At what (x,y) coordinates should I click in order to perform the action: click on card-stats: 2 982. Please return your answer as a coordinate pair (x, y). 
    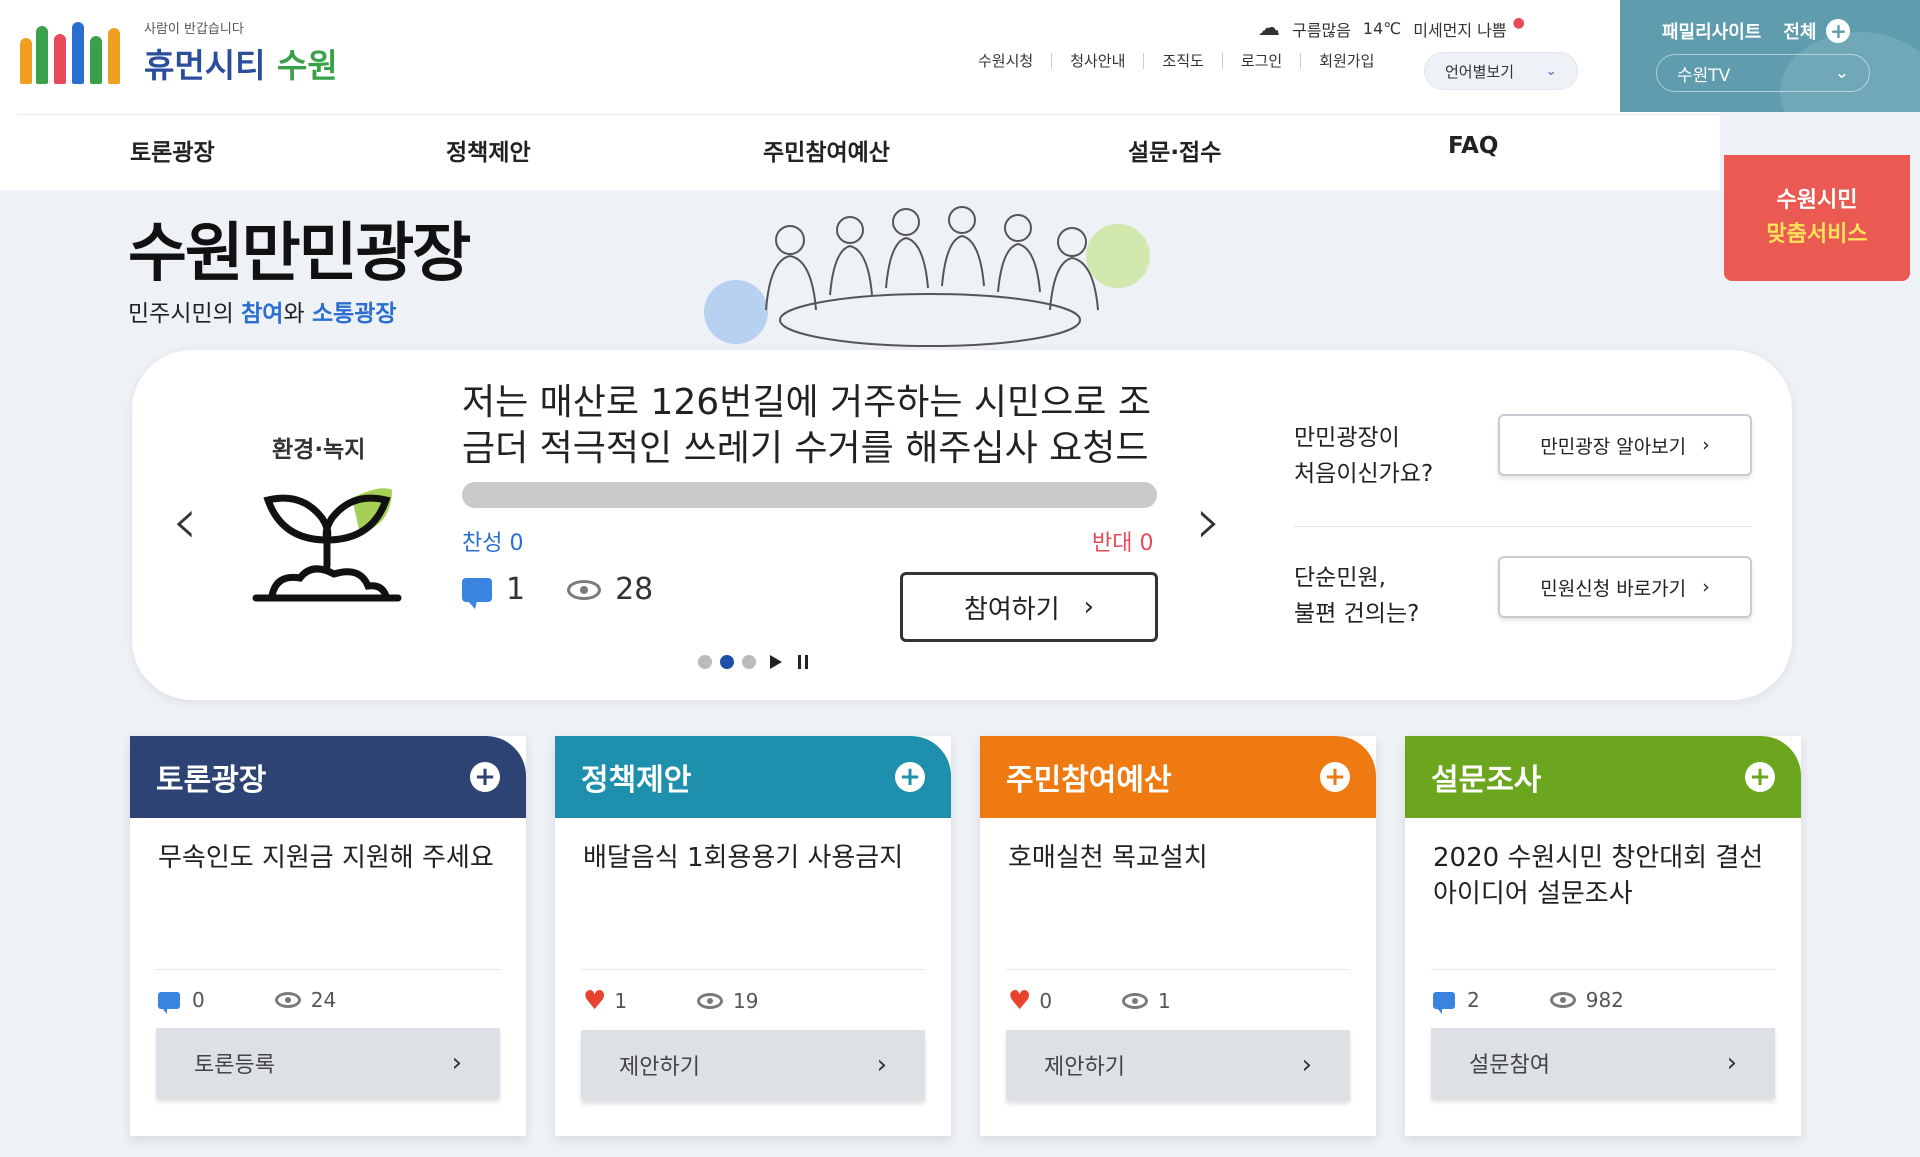
    Looking at the image, I should click on (1603, 992).